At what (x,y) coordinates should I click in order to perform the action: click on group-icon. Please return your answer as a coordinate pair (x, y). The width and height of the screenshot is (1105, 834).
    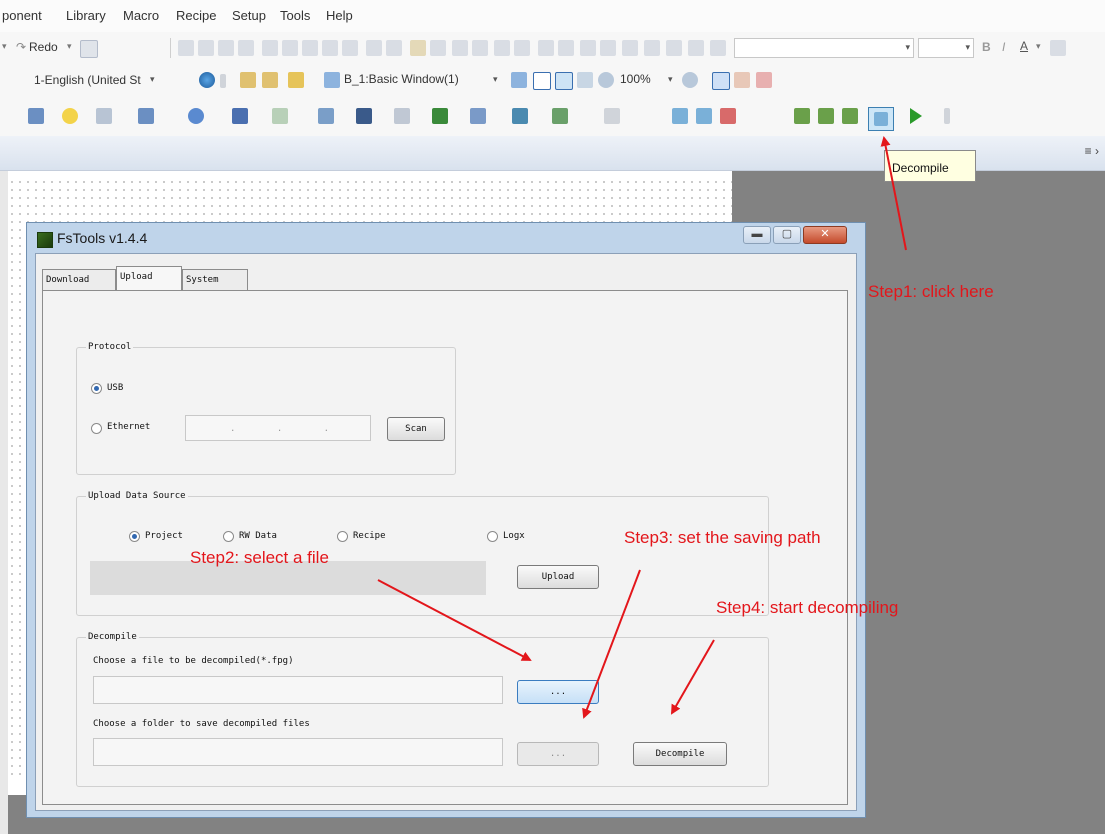
    Looking at the image, I should click on (418, 48).